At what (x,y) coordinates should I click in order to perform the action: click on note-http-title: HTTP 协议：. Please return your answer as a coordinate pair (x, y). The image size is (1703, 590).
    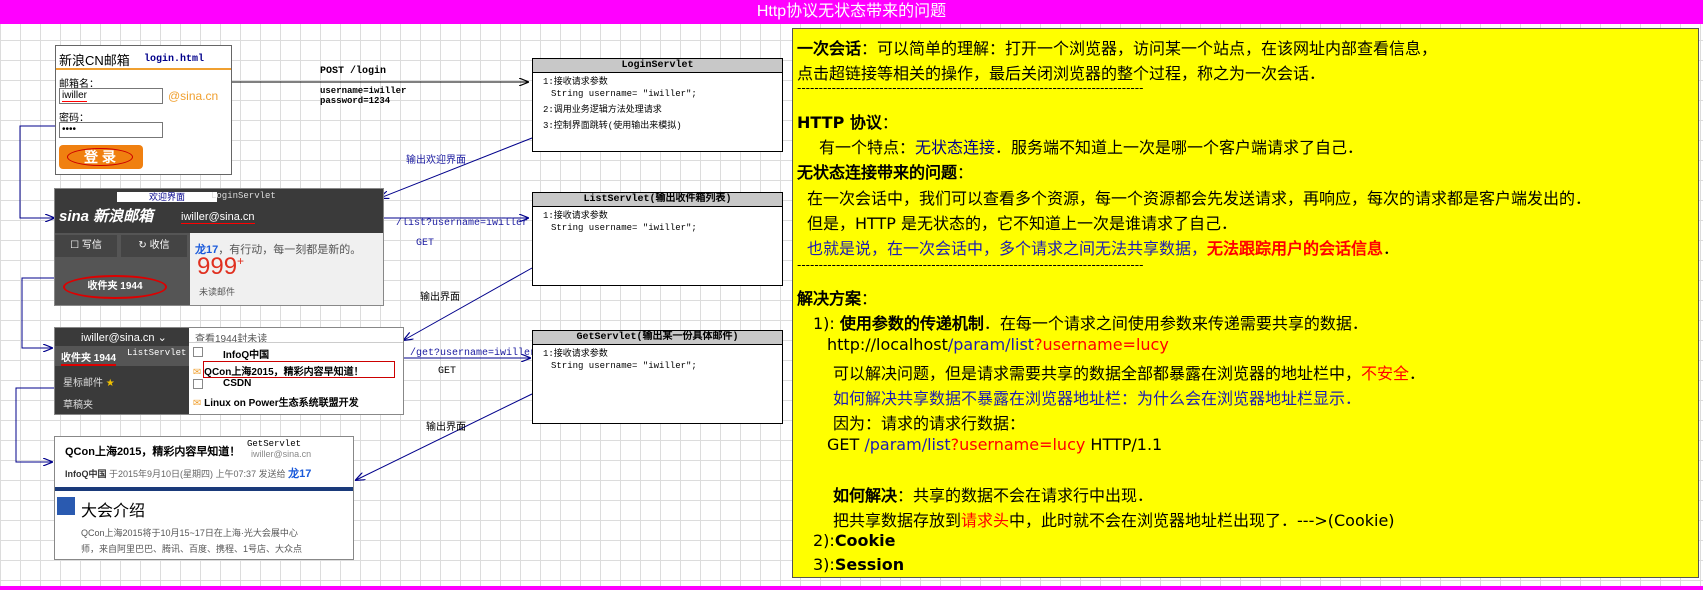
    Looking at the image, I should click on (847, 122).